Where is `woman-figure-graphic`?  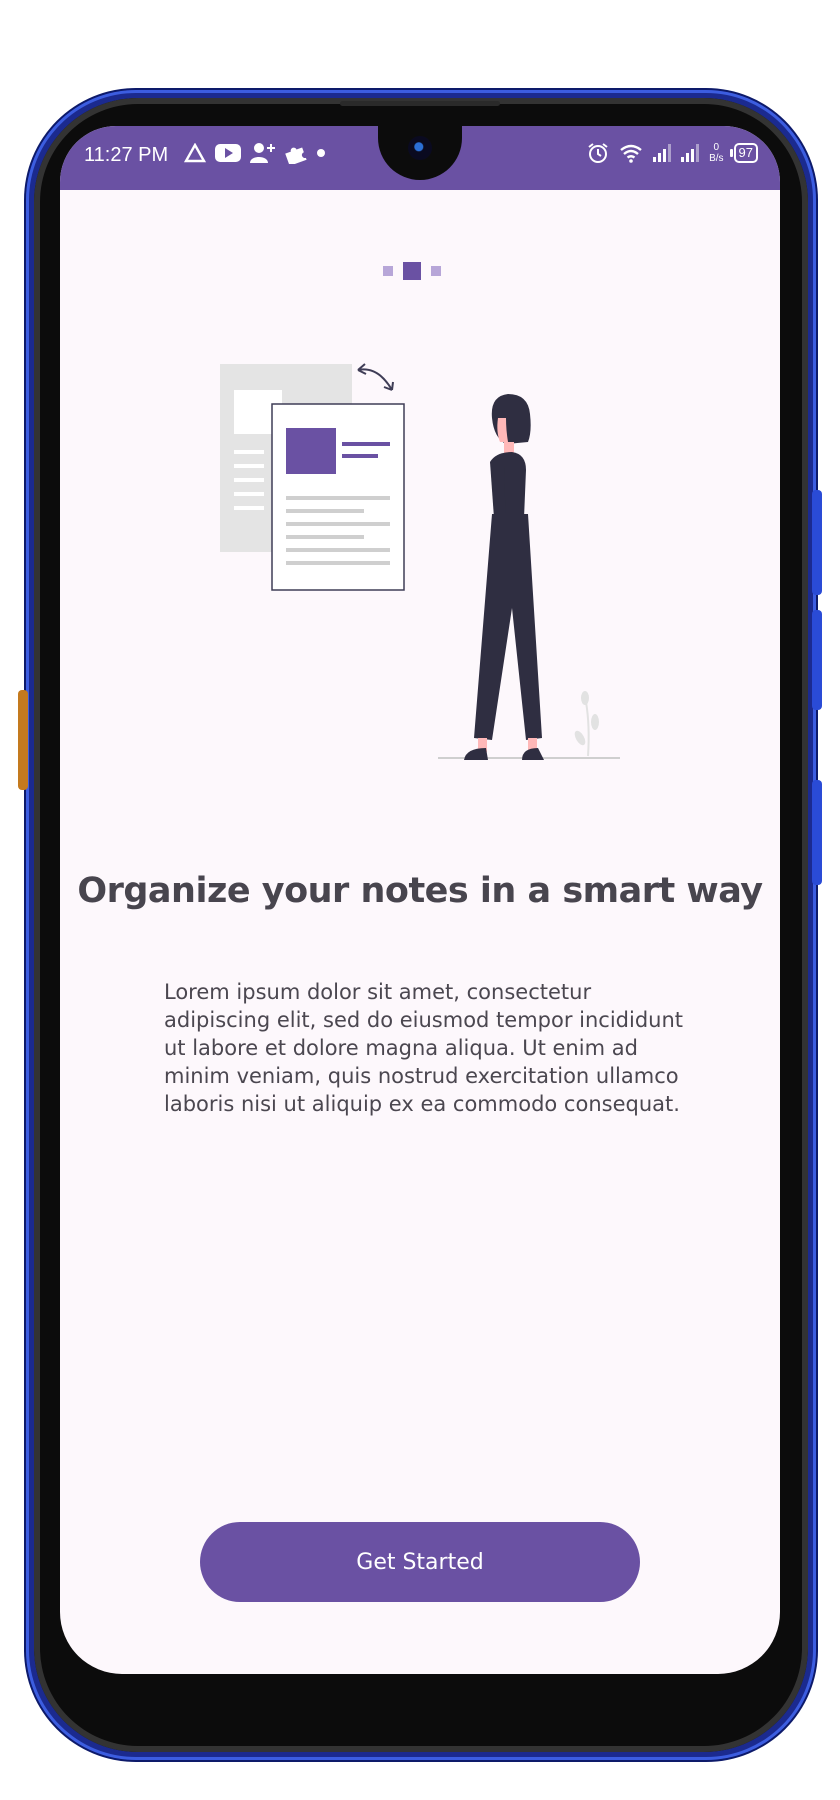 woman-figure-graphic is located at coordinates (504, 577).